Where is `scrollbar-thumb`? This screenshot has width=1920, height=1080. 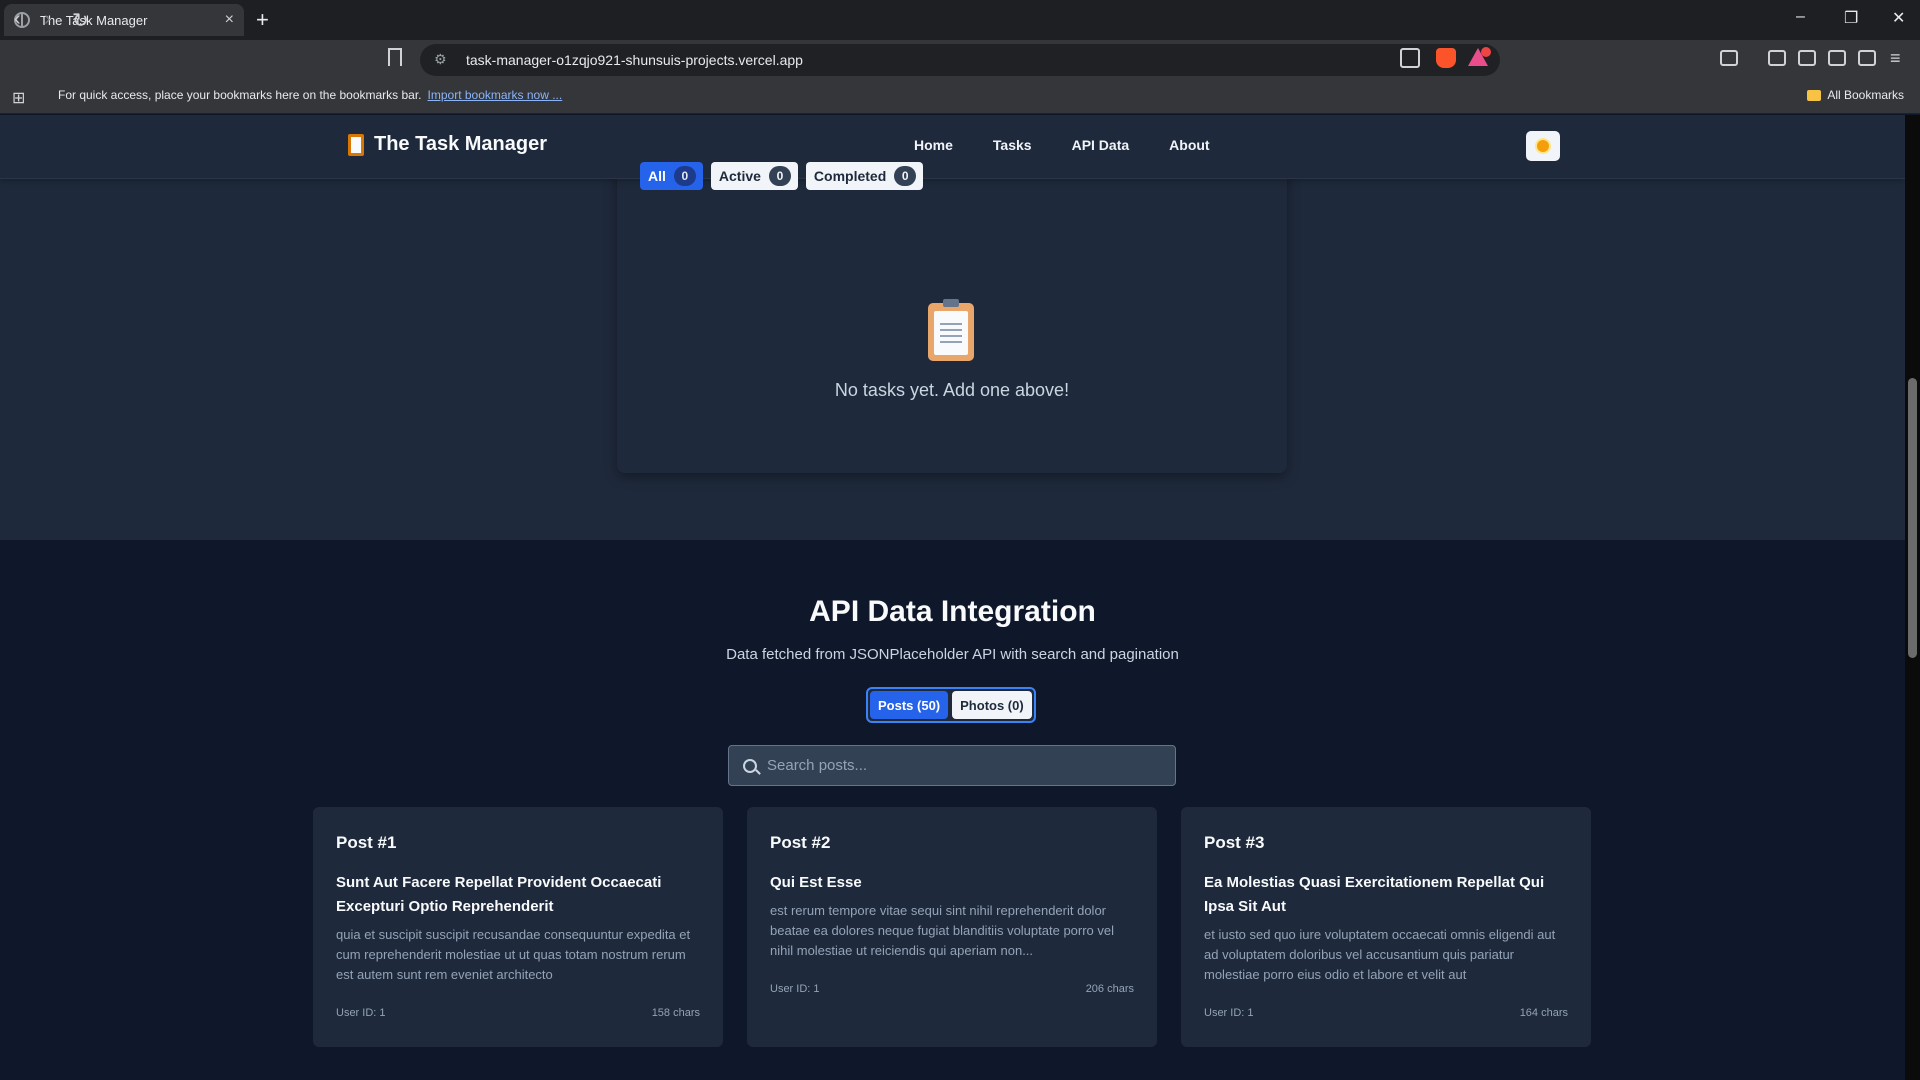 scrollbar-thumb is located at coordinates (1912, 518).